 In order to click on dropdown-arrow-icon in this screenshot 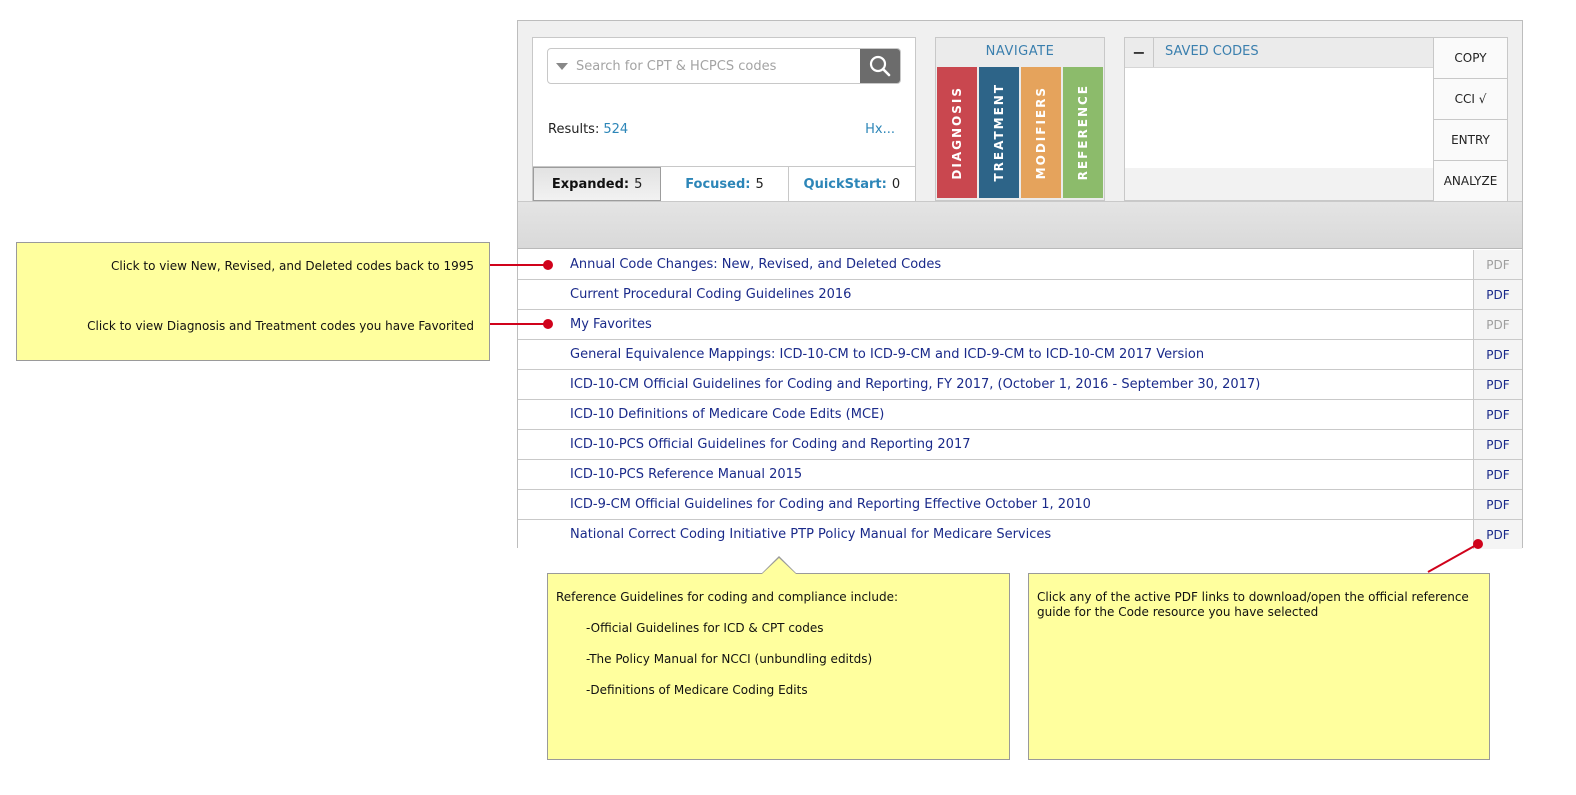, I will do `click(562, 66)`.